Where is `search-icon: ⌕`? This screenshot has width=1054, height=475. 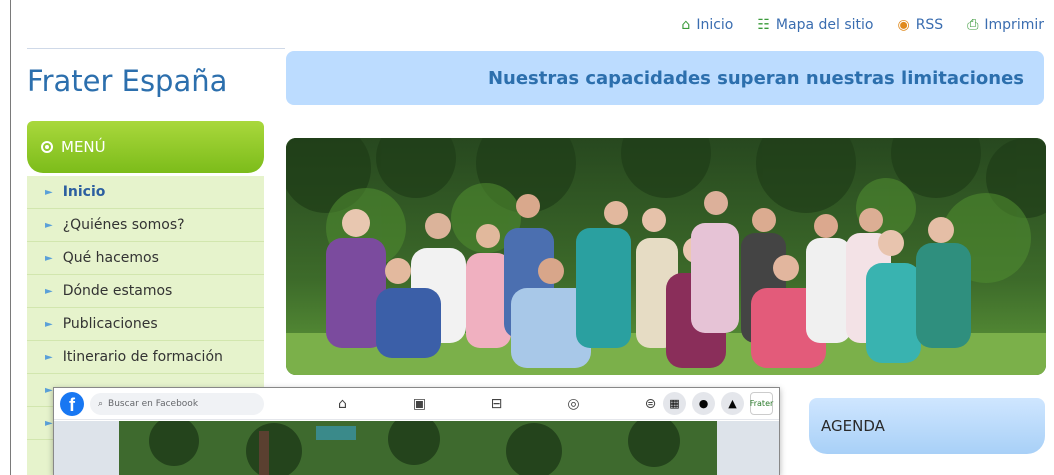
search-icon: ⌕ is located at coordinates (101, 403).